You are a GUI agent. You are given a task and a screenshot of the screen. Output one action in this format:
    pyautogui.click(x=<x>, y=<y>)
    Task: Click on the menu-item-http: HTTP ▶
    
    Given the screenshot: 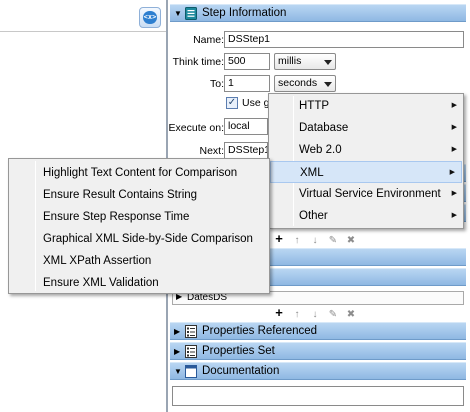 What is the action you would take?
    pyautogui.click(x=366, y=106)
    